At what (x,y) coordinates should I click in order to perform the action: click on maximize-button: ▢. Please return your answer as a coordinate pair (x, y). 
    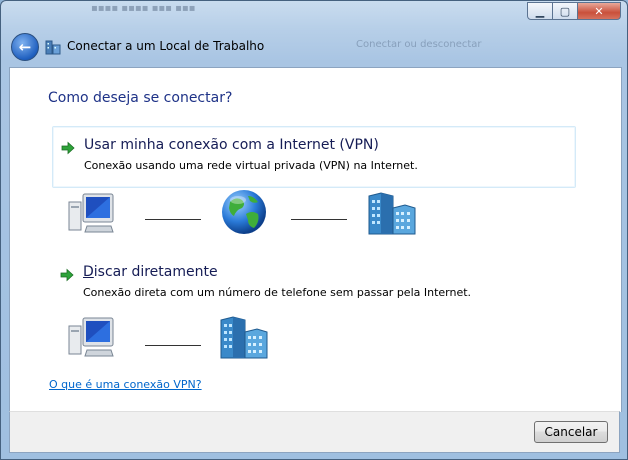
    Looking at the image, I should click on (565, 11).